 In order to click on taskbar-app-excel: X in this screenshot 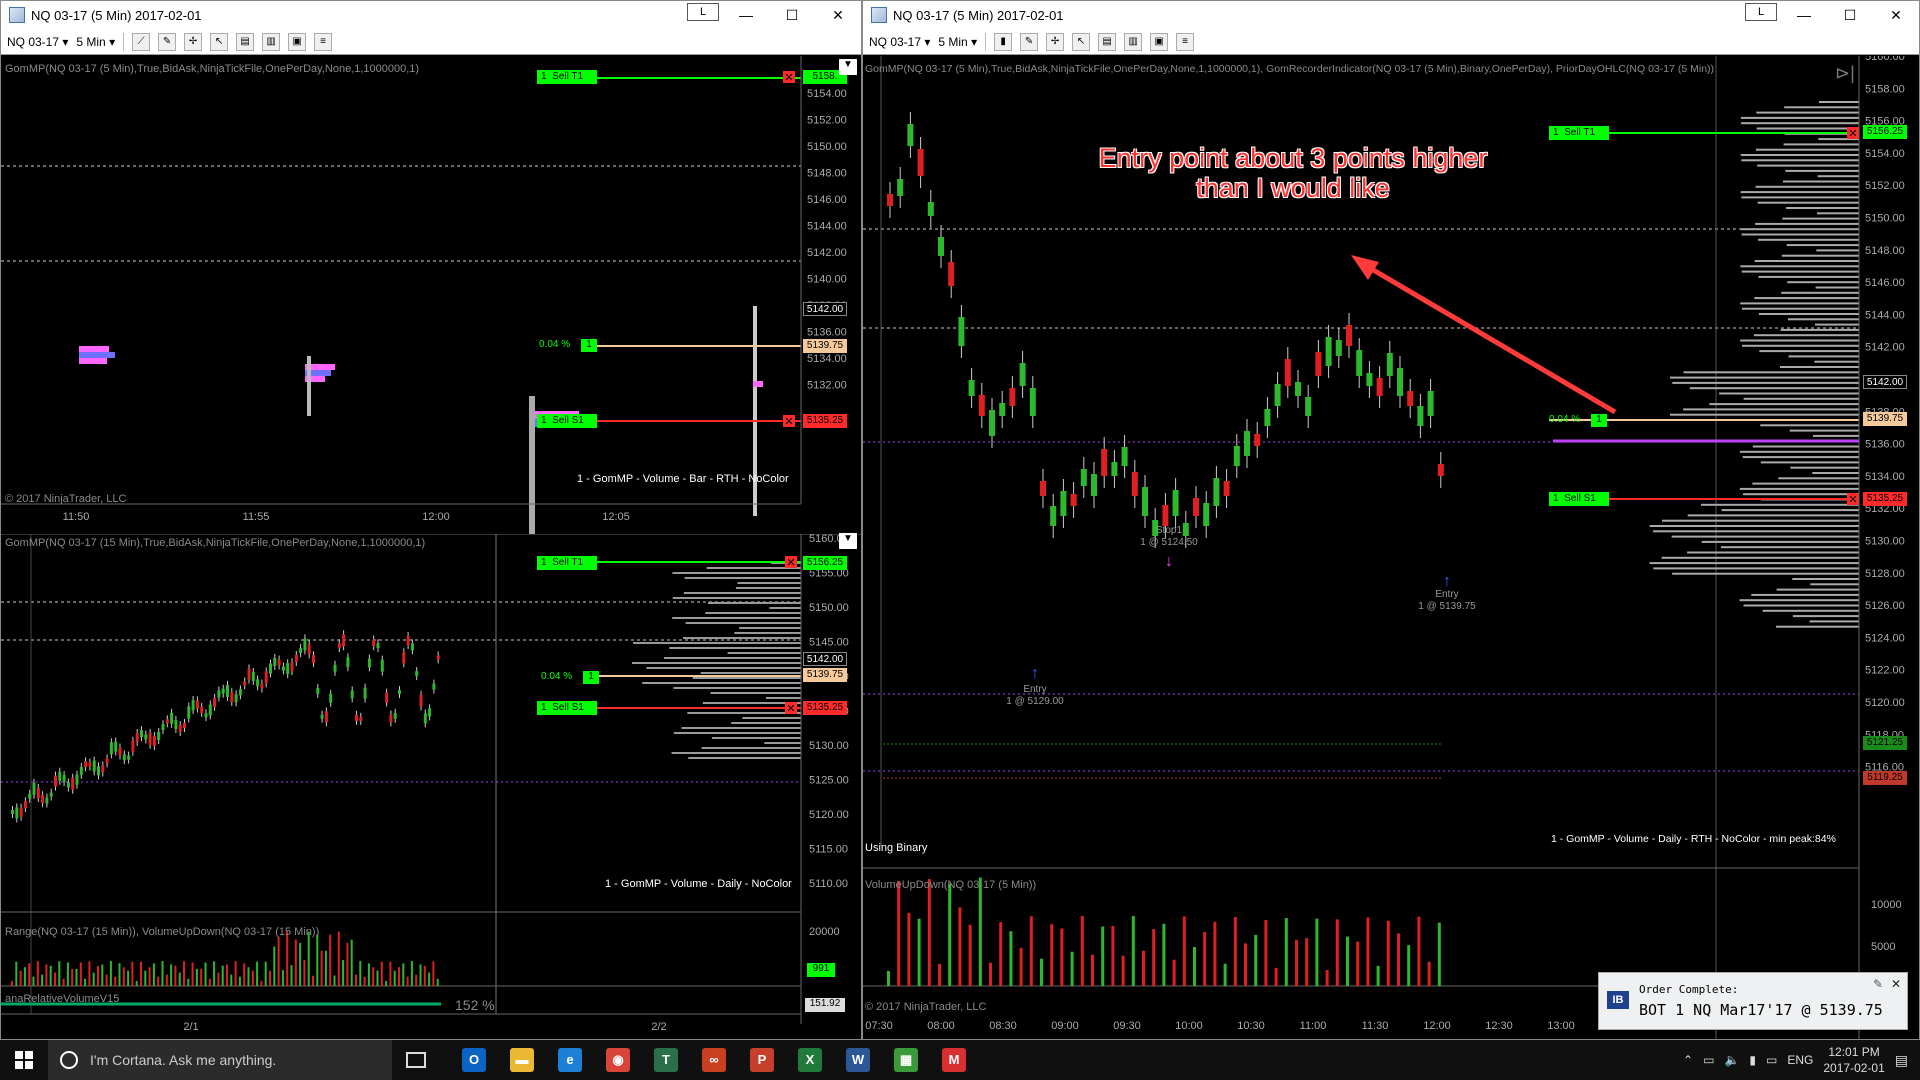, I will do `click(810, 1060)`.